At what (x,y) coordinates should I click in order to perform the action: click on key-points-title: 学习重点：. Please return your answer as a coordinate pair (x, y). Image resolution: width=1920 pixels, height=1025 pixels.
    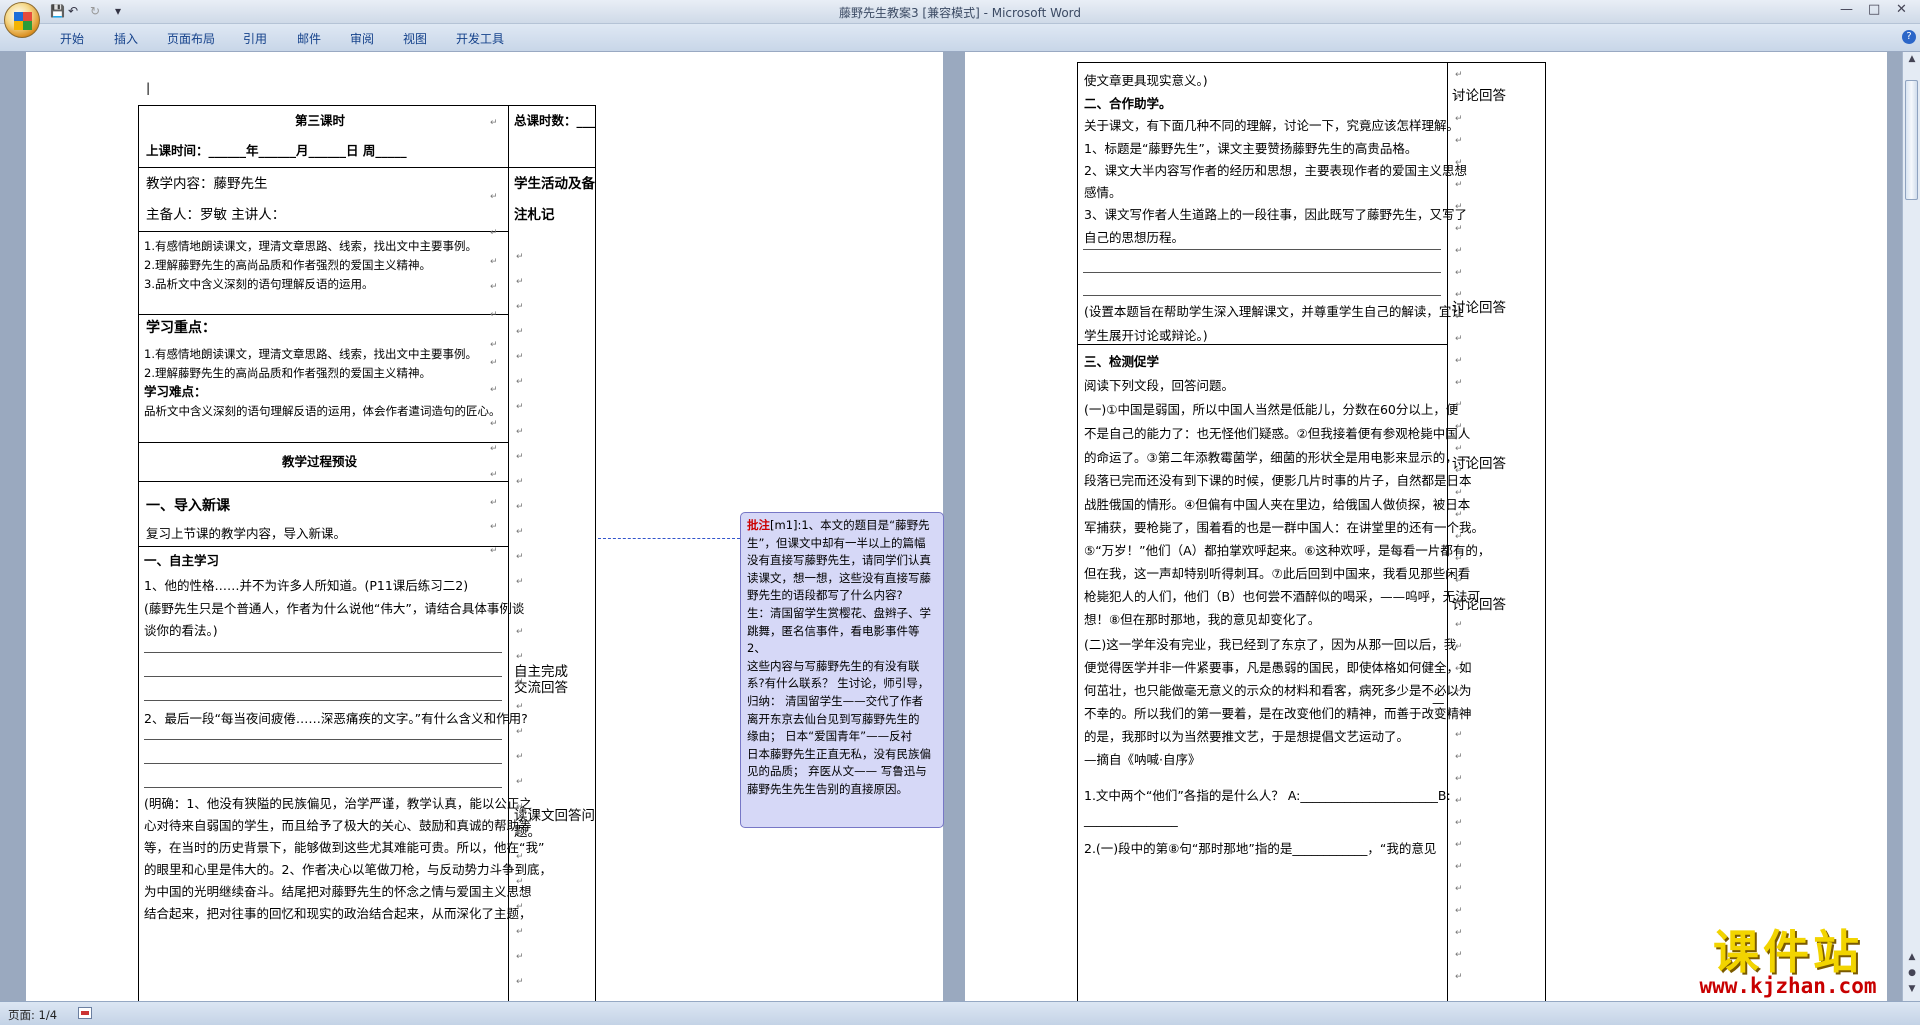
    Looking at the image, I should click on (181, 328).